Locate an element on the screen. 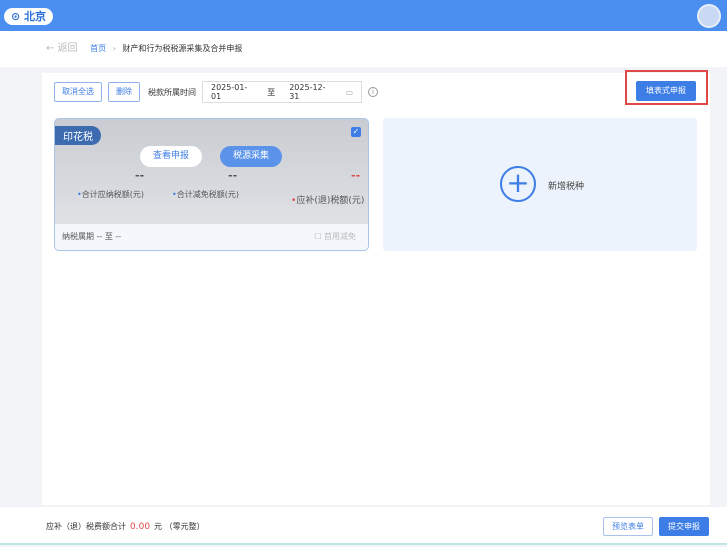  location-icon: ⊙ is located at coordinates (18, 16).